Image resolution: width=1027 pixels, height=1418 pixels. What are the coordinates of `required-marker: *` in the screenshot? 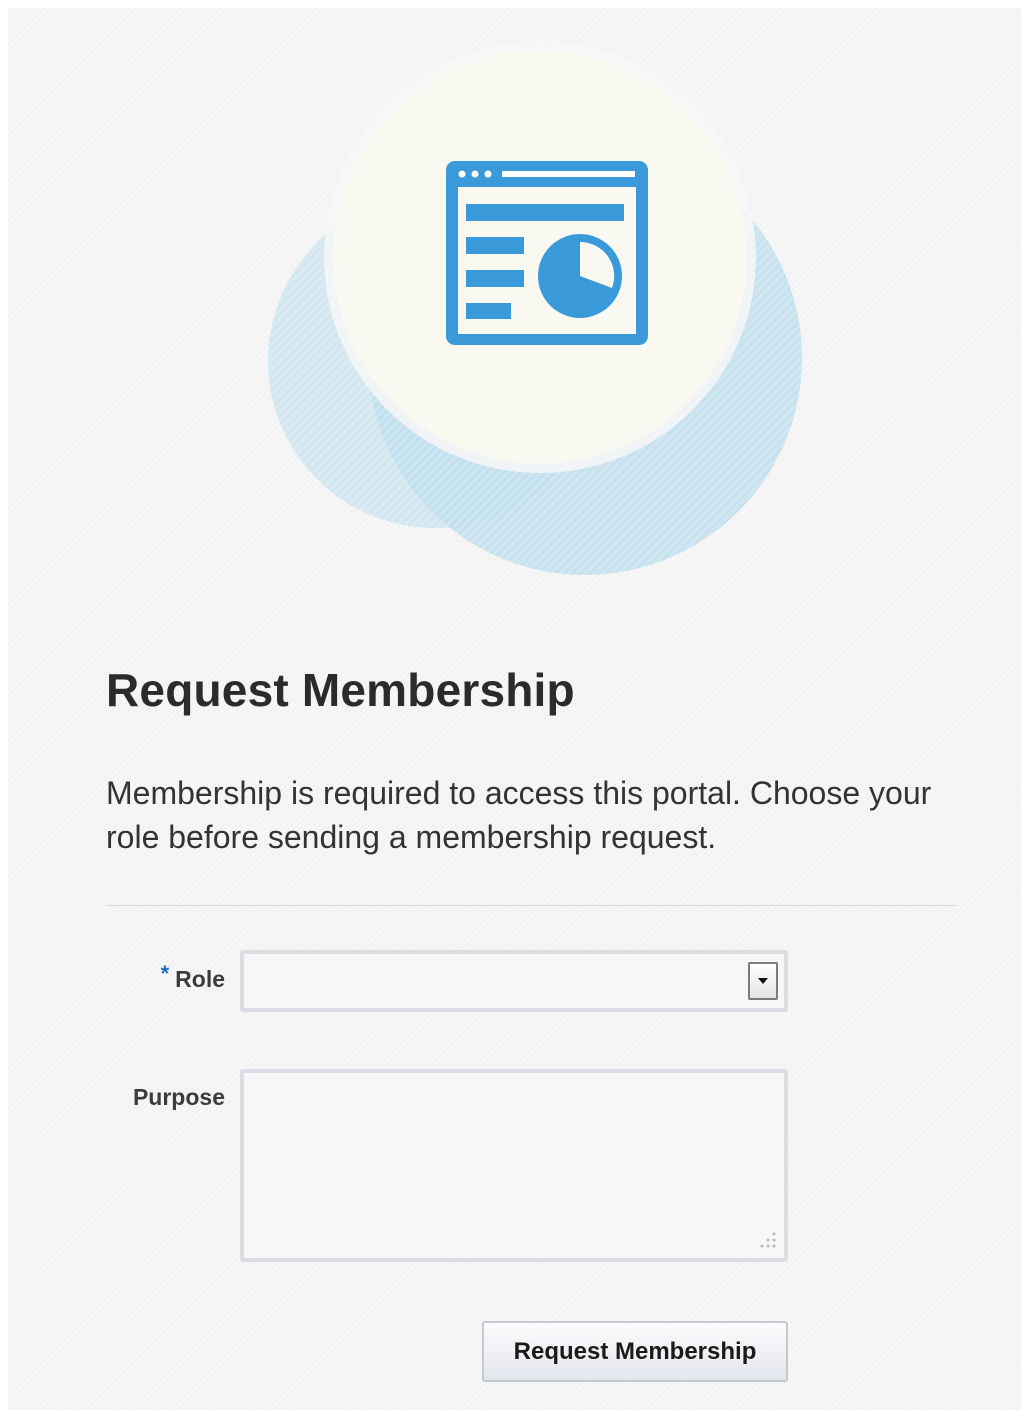 It's located at (165, 973).